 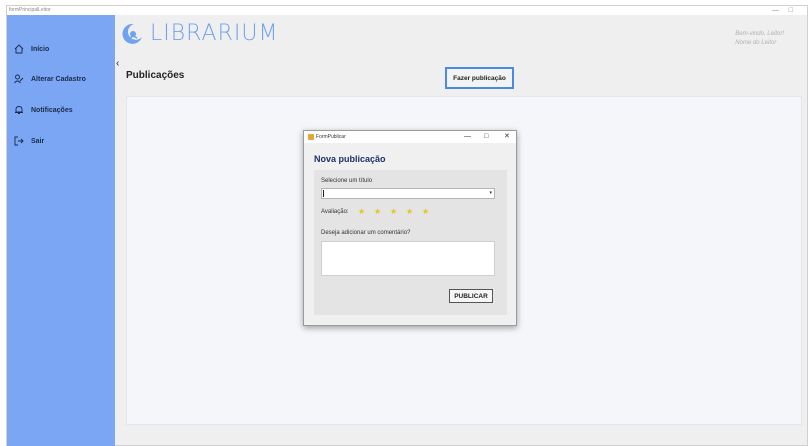 I want to click on user-welcome: Bem-vindo, Leitor! Nome do Leitor, so click(x=759, y=39).